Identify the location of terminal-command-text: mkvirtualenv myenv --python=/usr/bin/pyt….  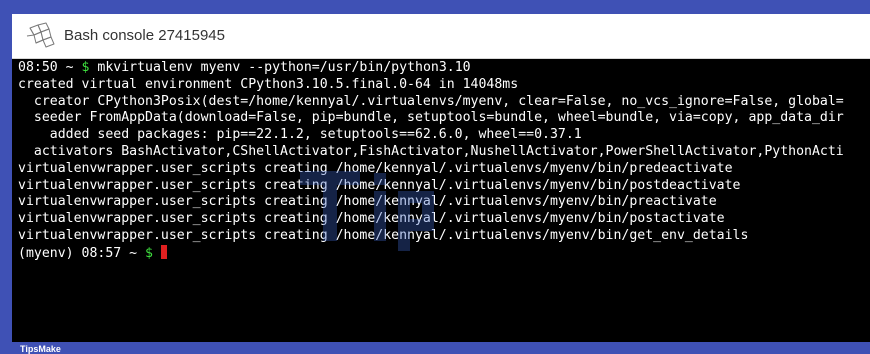
(280, 67).